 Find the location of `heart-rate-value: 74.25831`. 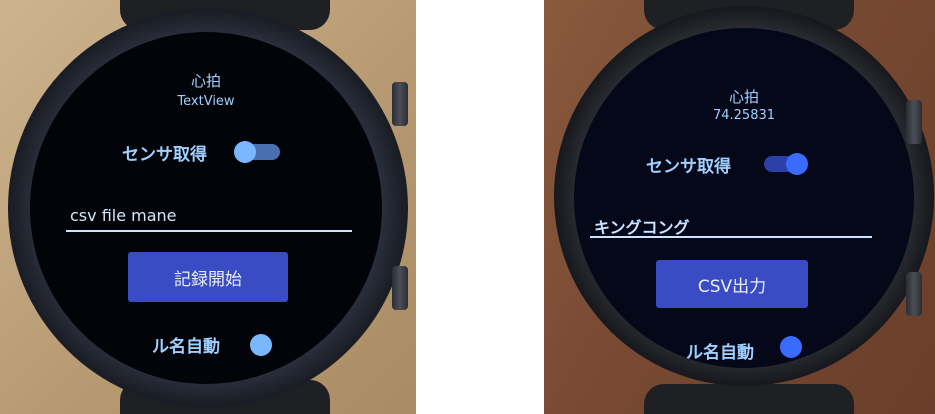

heart-rate-value: 74.25831 is located at coordinates (744, 115).